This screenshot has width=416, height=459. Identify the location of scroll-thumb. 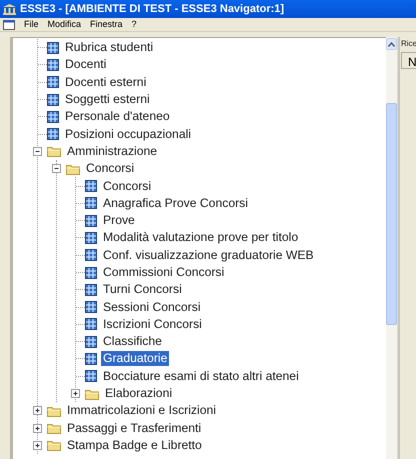
(391, 214).